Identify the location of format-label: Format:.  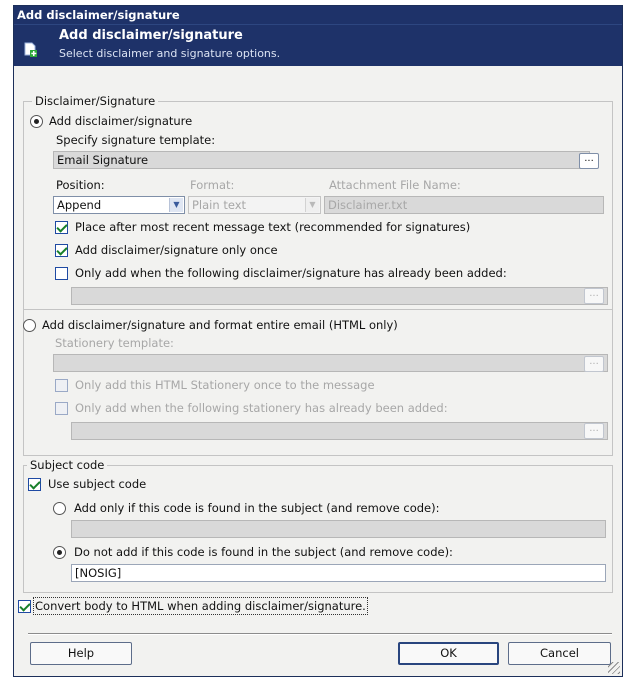
(212, 185).